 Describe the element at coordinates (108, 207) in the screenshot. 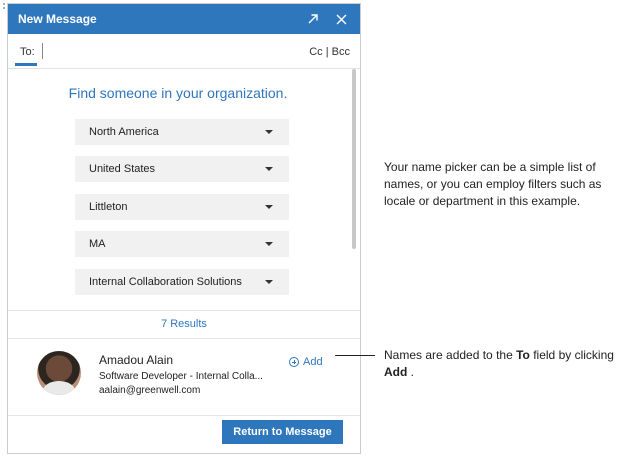

I see `select-value: Littleton` at that location.